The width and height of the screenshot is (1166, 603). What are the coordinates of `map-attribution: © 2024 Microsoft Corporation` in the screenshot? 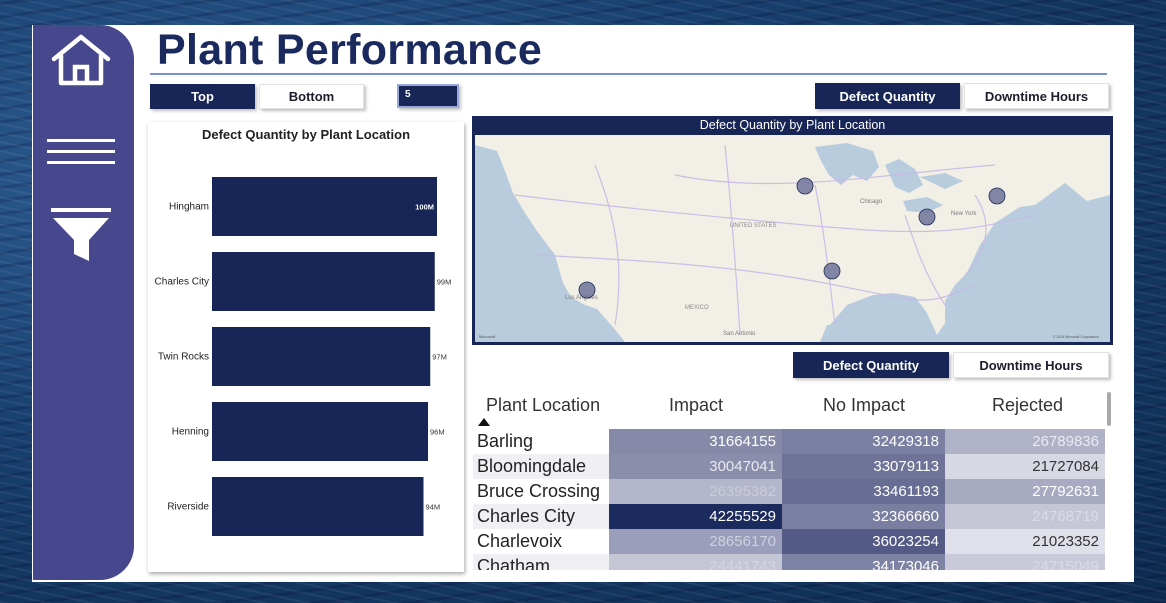 It's located at (1076, 337).